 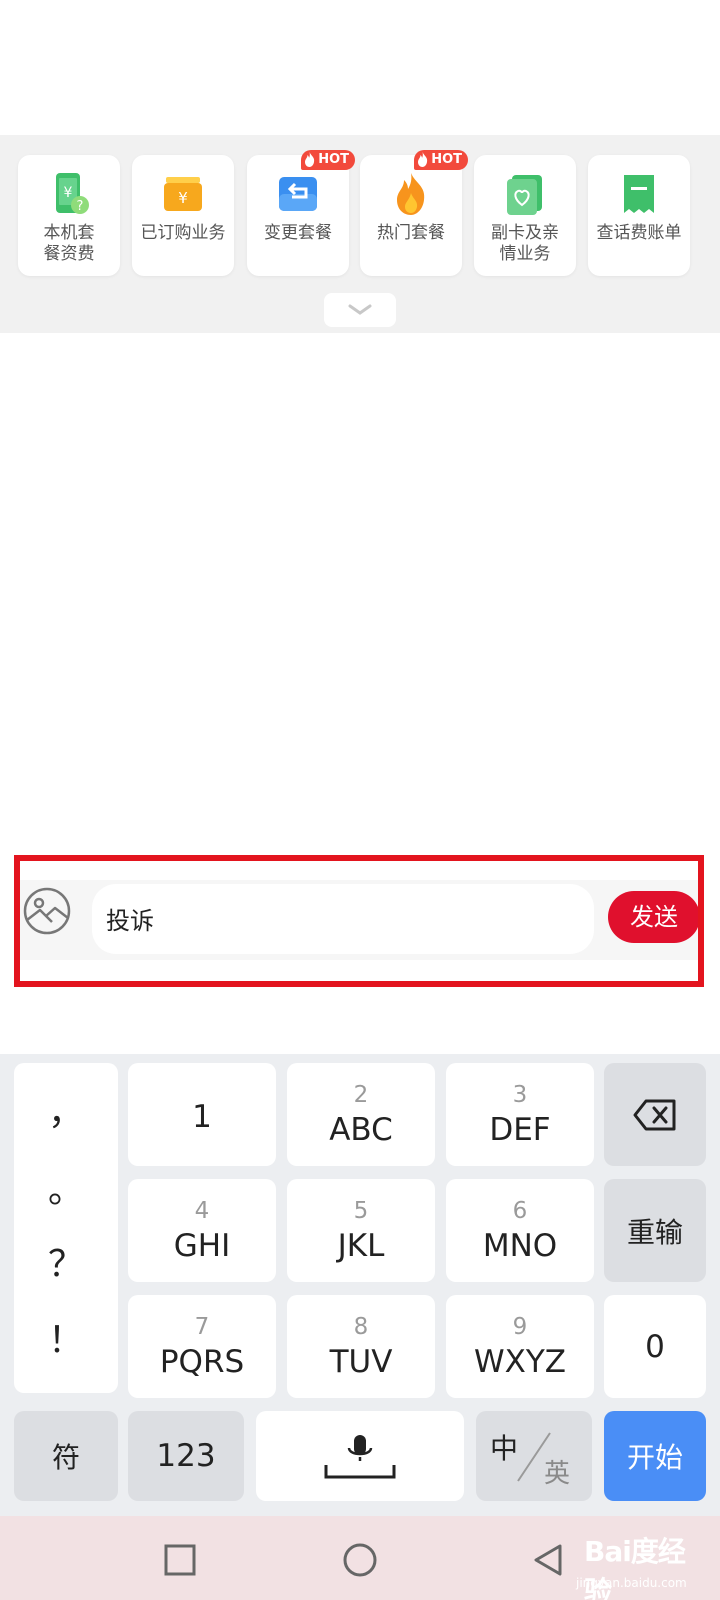 I want to click on key-letters: 0, so click(x=655, y=1346).